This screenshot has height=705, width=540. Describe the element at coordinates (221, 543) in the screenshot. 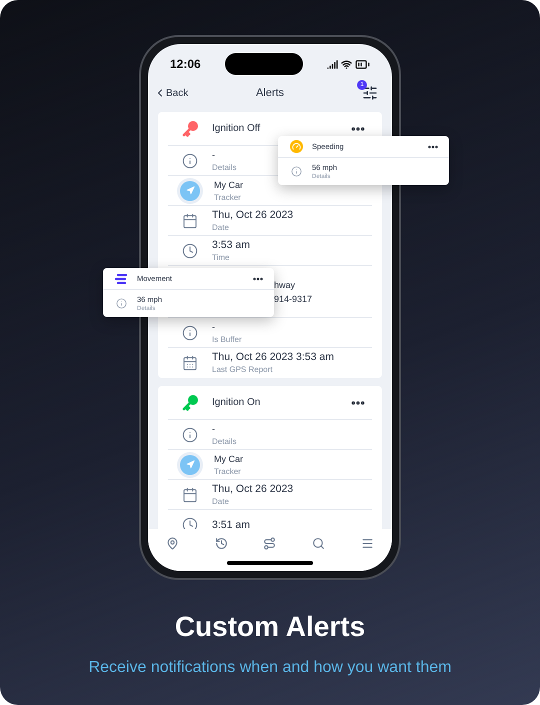

I see `history-icon` at that location.